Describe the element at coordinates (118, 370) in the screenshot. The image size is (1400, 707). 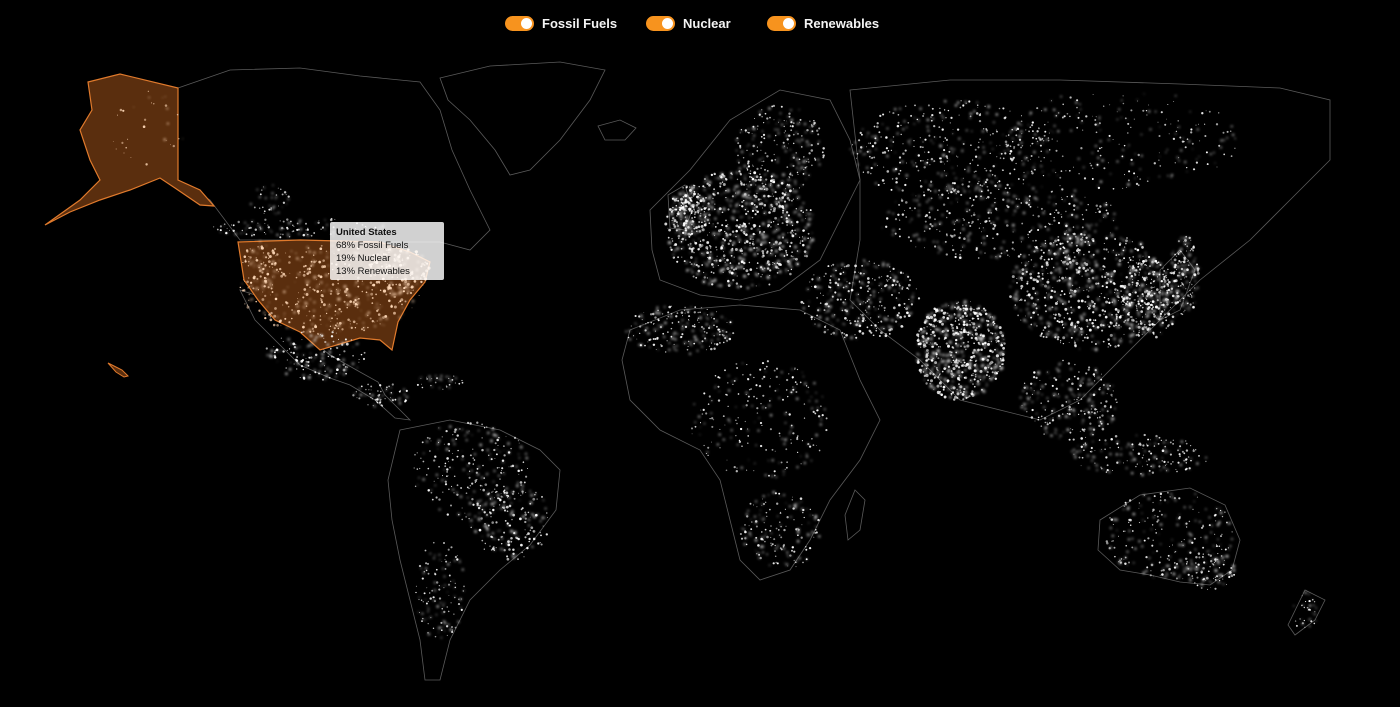
I see `country-usa-hawaii` at that location.